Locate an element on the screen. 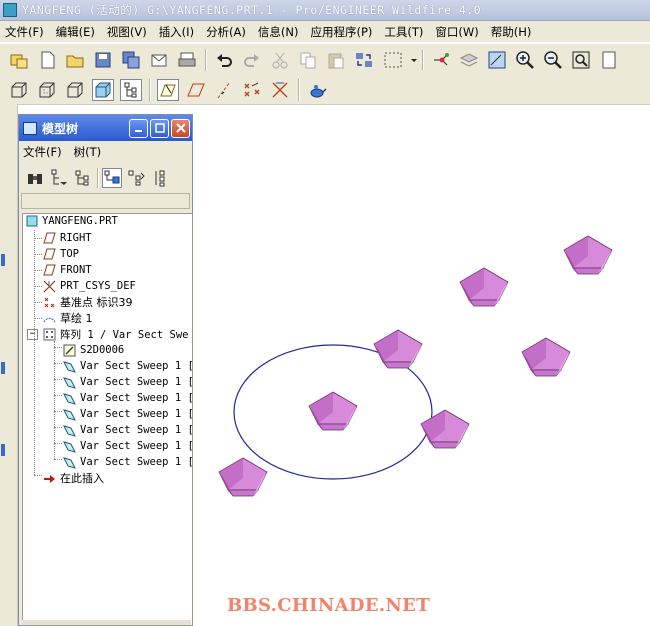 The image size is (650, 626). datum-display-icon is located at coordinates (441, 60).